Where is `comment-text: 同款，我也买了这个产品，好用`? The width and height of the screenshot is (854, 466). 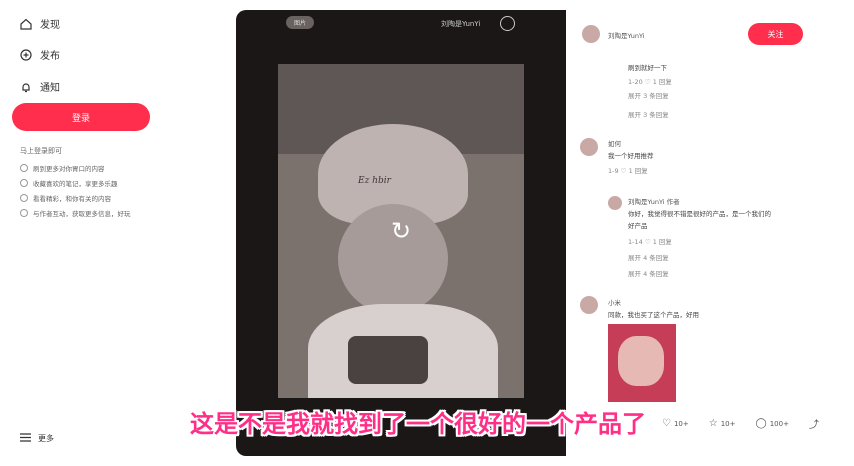 comment-text: 同款，我也买了这个产品，好用 is located at coordinates (653, 315).